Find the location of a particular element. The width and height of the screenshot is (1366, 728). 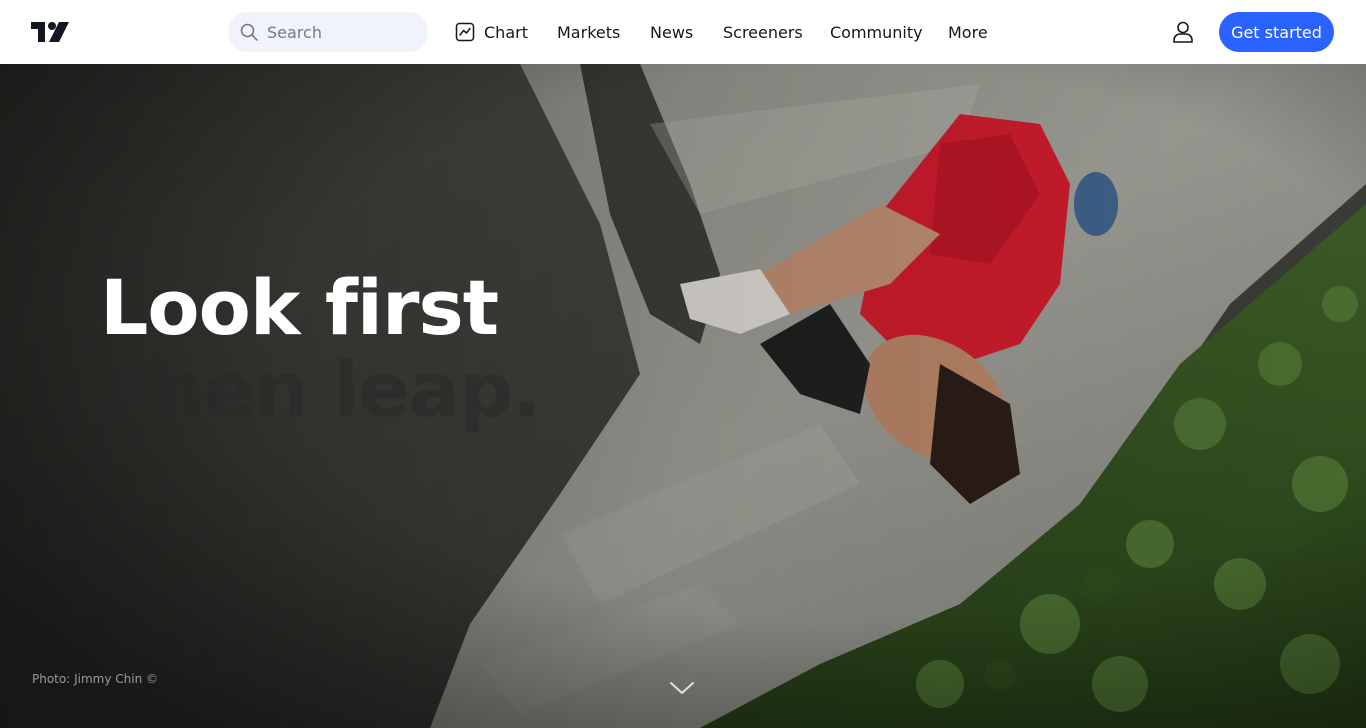

nav-community: Community is located at coordinates (876, 32).